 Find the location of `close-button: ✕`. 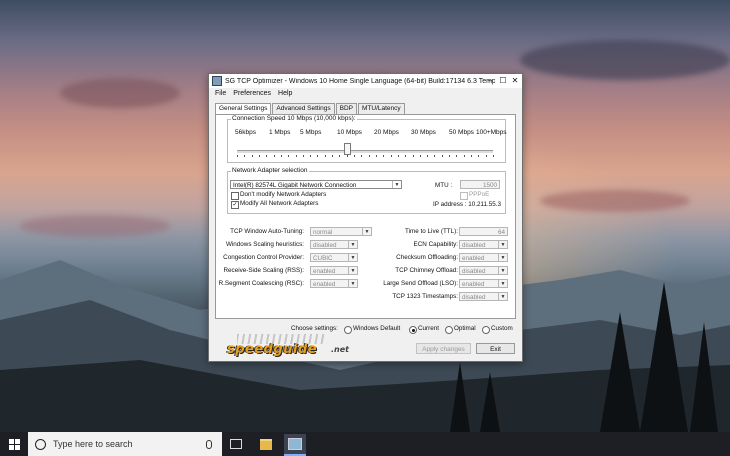

close-button: ✕ is located at coordinates (515, 81).